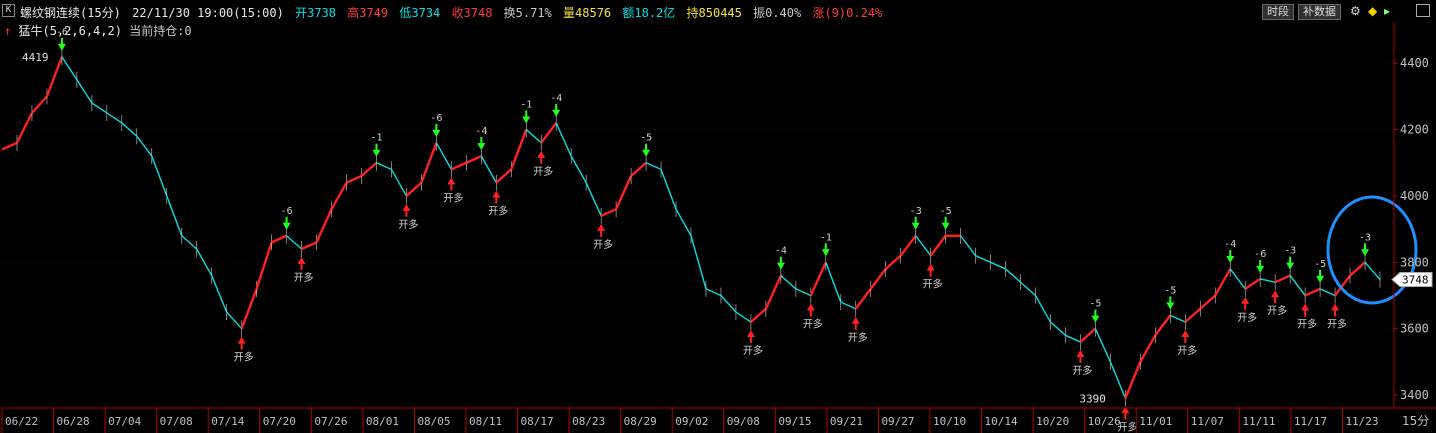 Image resolution: width=1436 pixels, height=433 pixels. I want to click on date-tick-label: 09/15, so click(794, 421).